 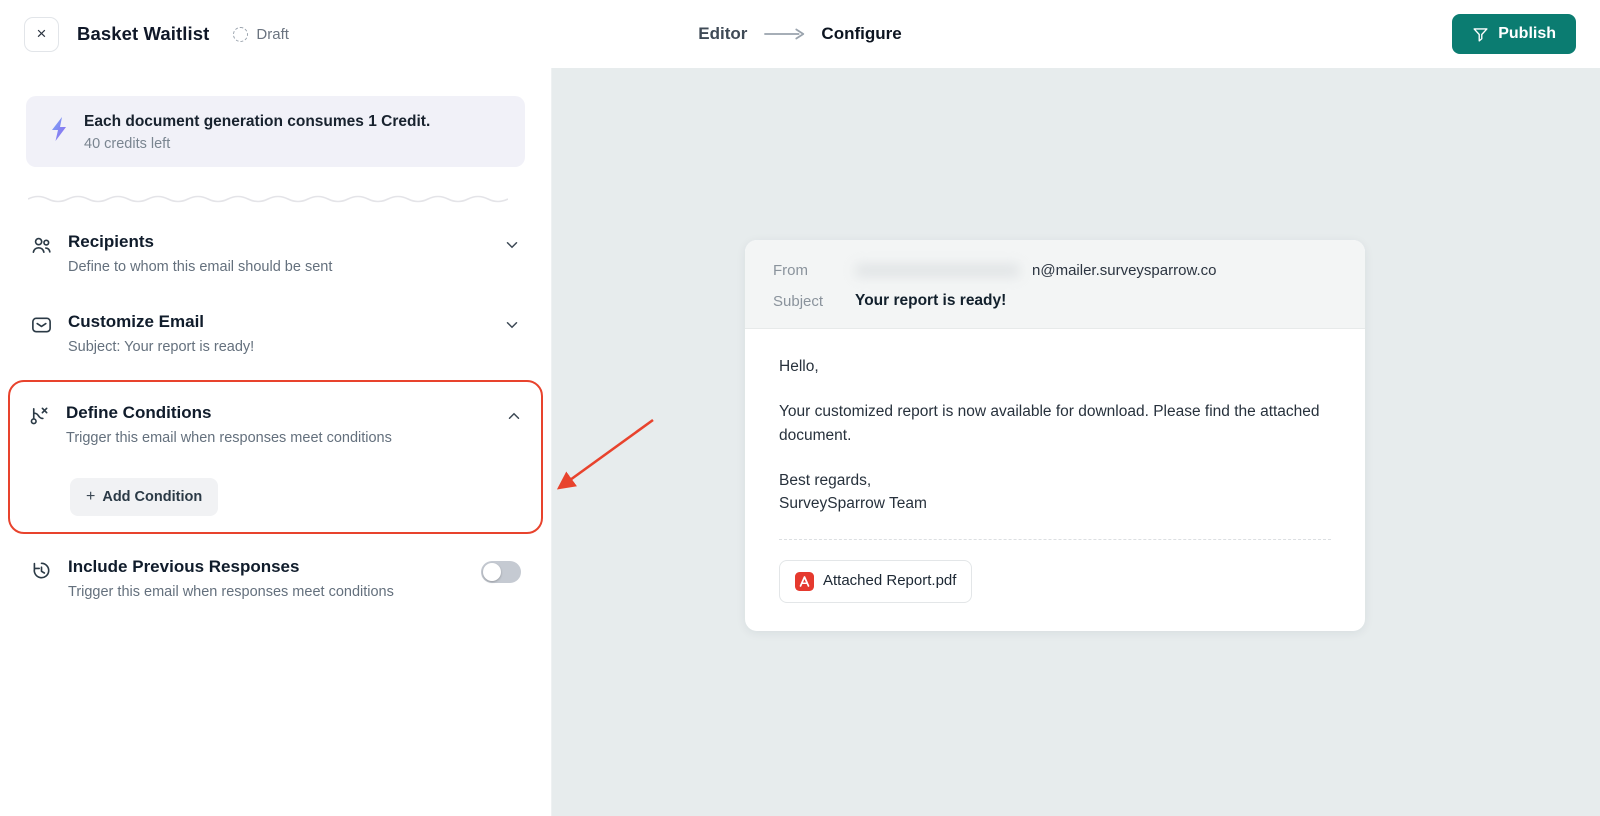 I want to click on publish-funnel-icon, so click(x=1480, y=34).